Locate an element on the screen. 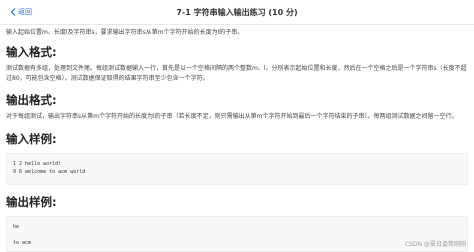  sample-input-heading: 输入样例: is located at coordinates (31, 139).